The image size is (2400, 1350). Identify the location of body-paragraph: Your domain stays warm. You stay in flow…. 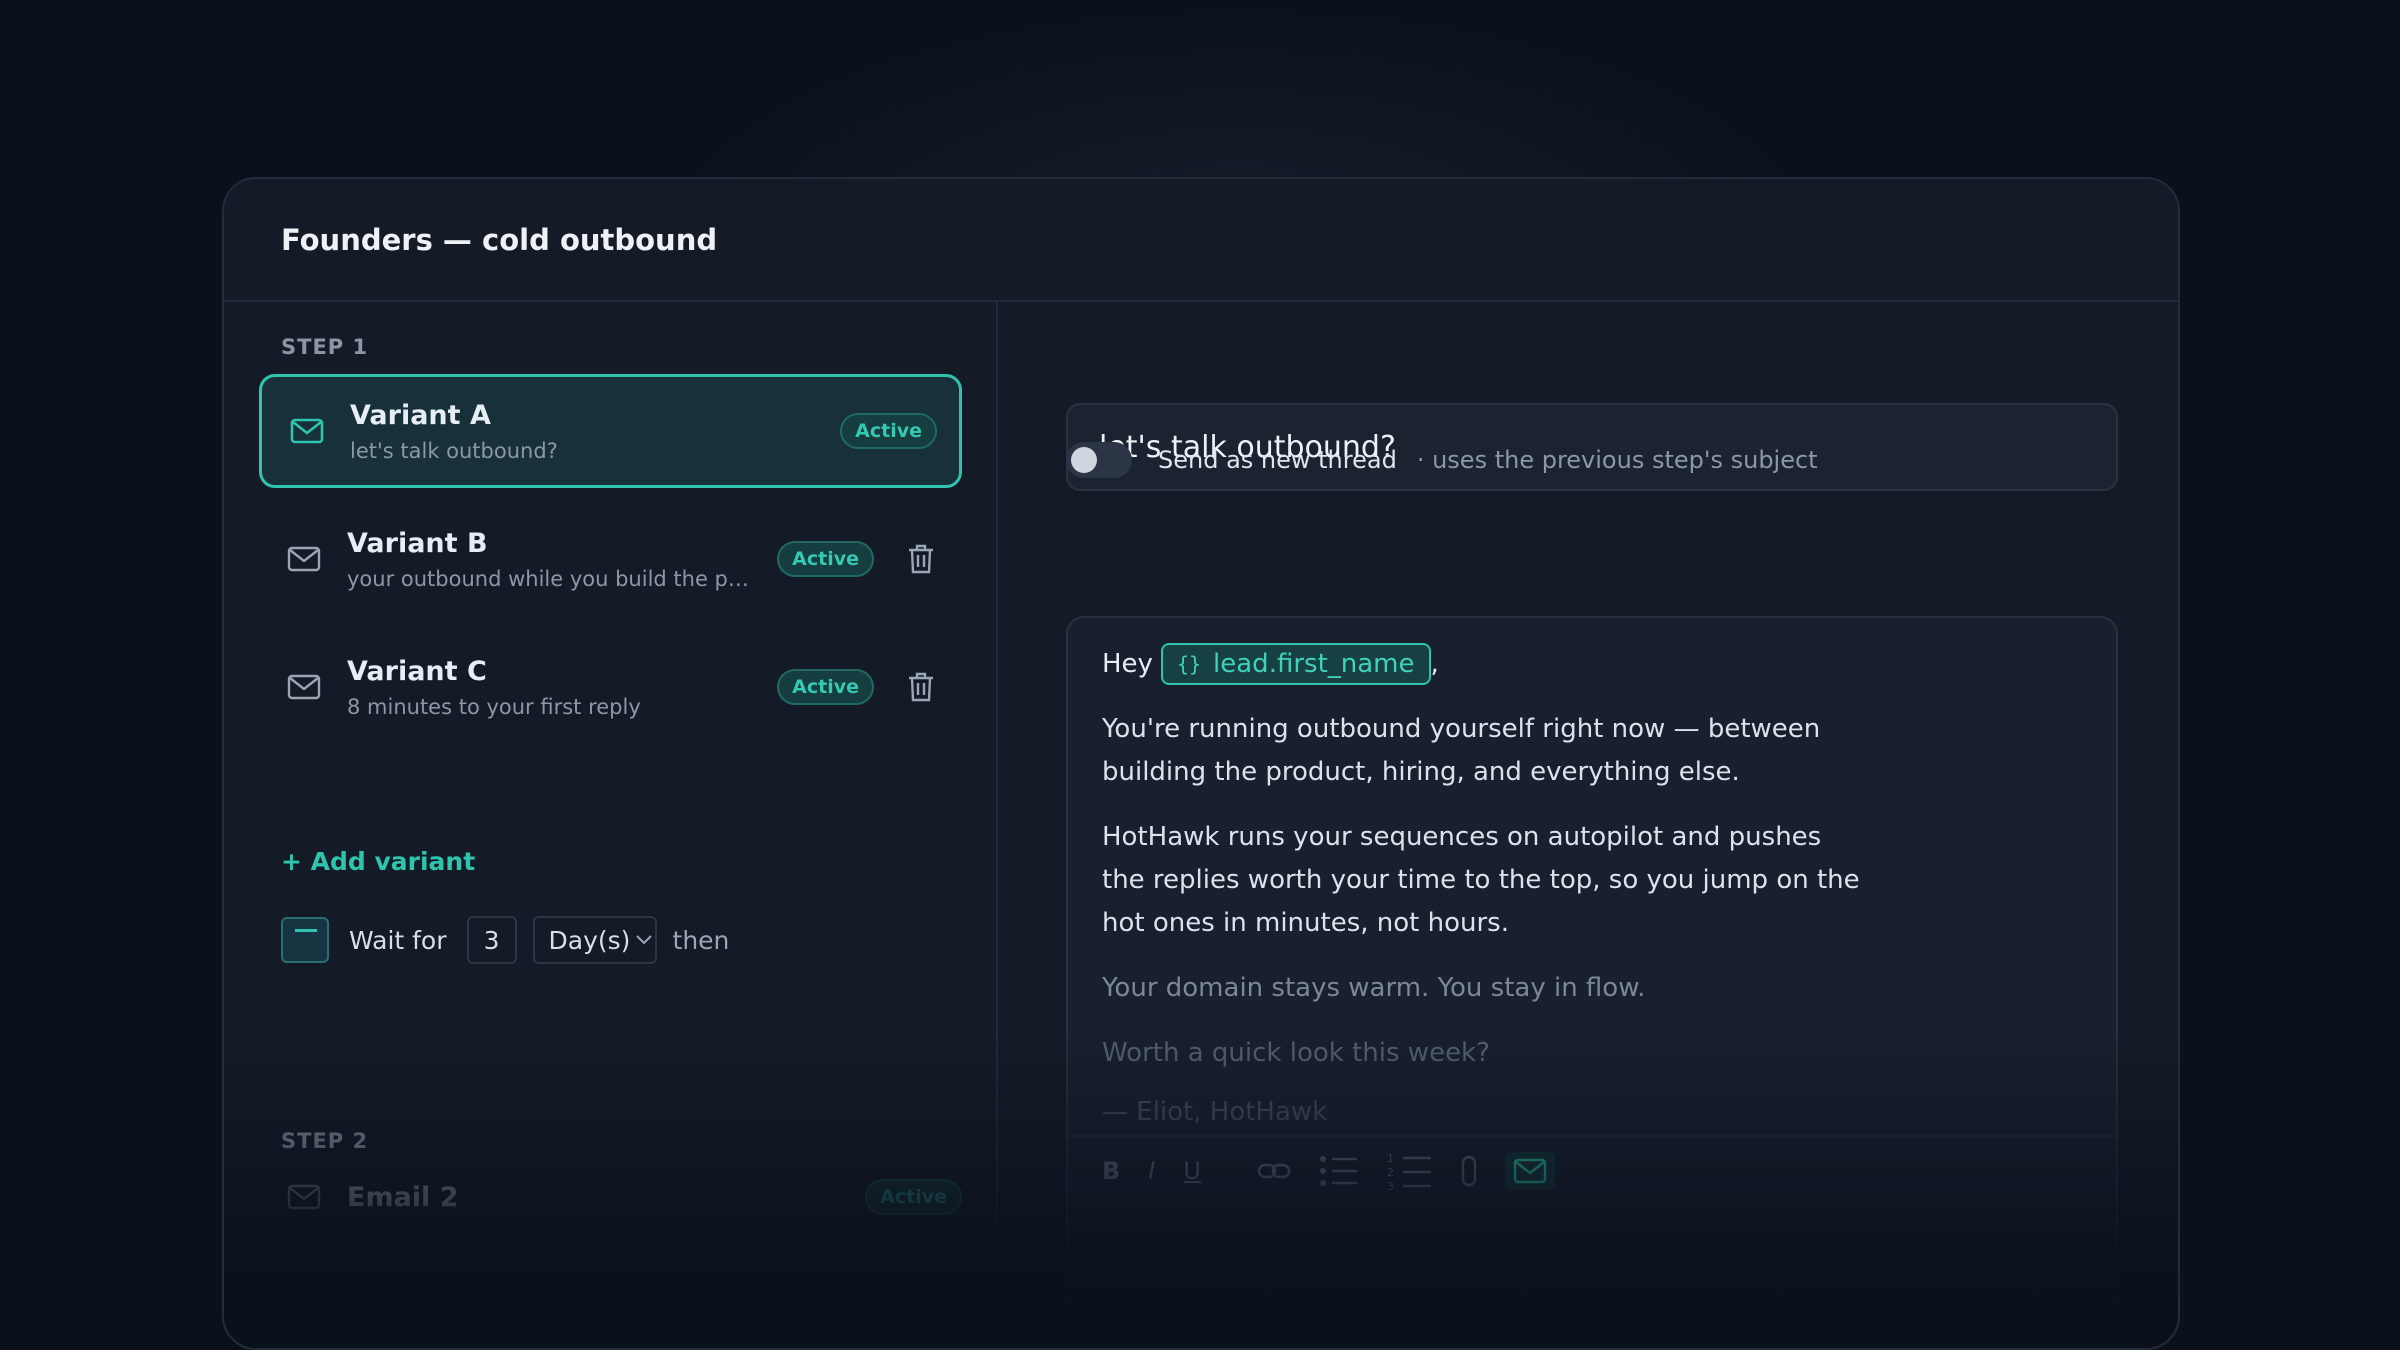
(1374, 988).